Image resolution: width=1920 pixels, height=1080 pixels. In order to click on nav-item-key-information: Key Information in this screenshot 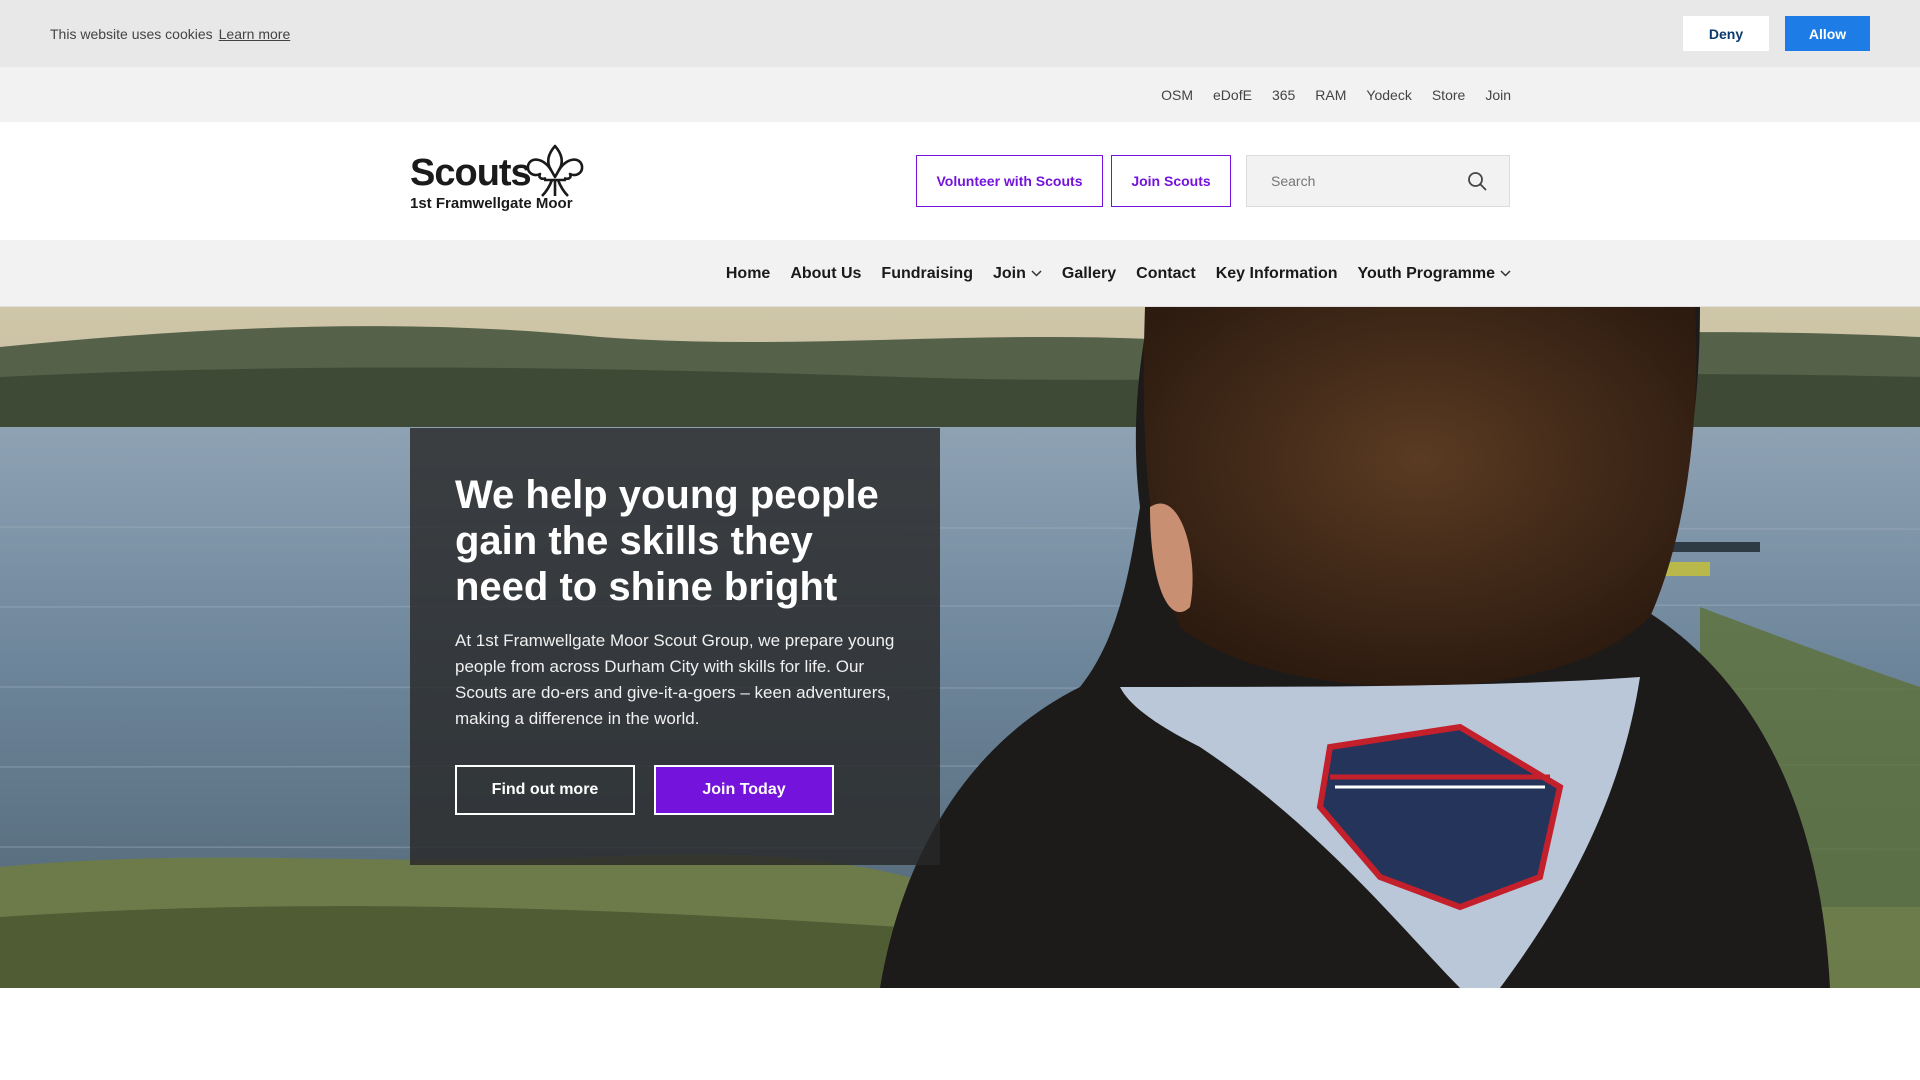, I will do `click(1277, 274)`.